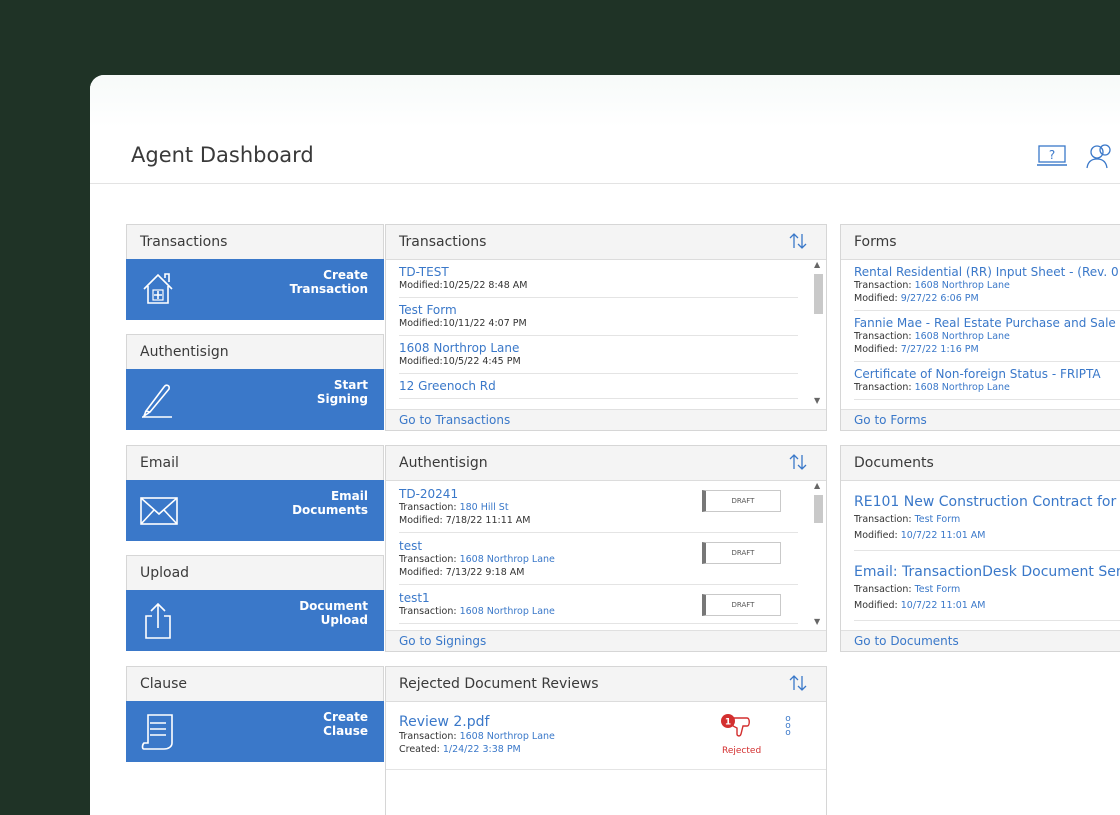  What do you see at coordinates (255, 572) in the screenshot?
I see `action-box-header: Upload` at bounding box center [255, 572].